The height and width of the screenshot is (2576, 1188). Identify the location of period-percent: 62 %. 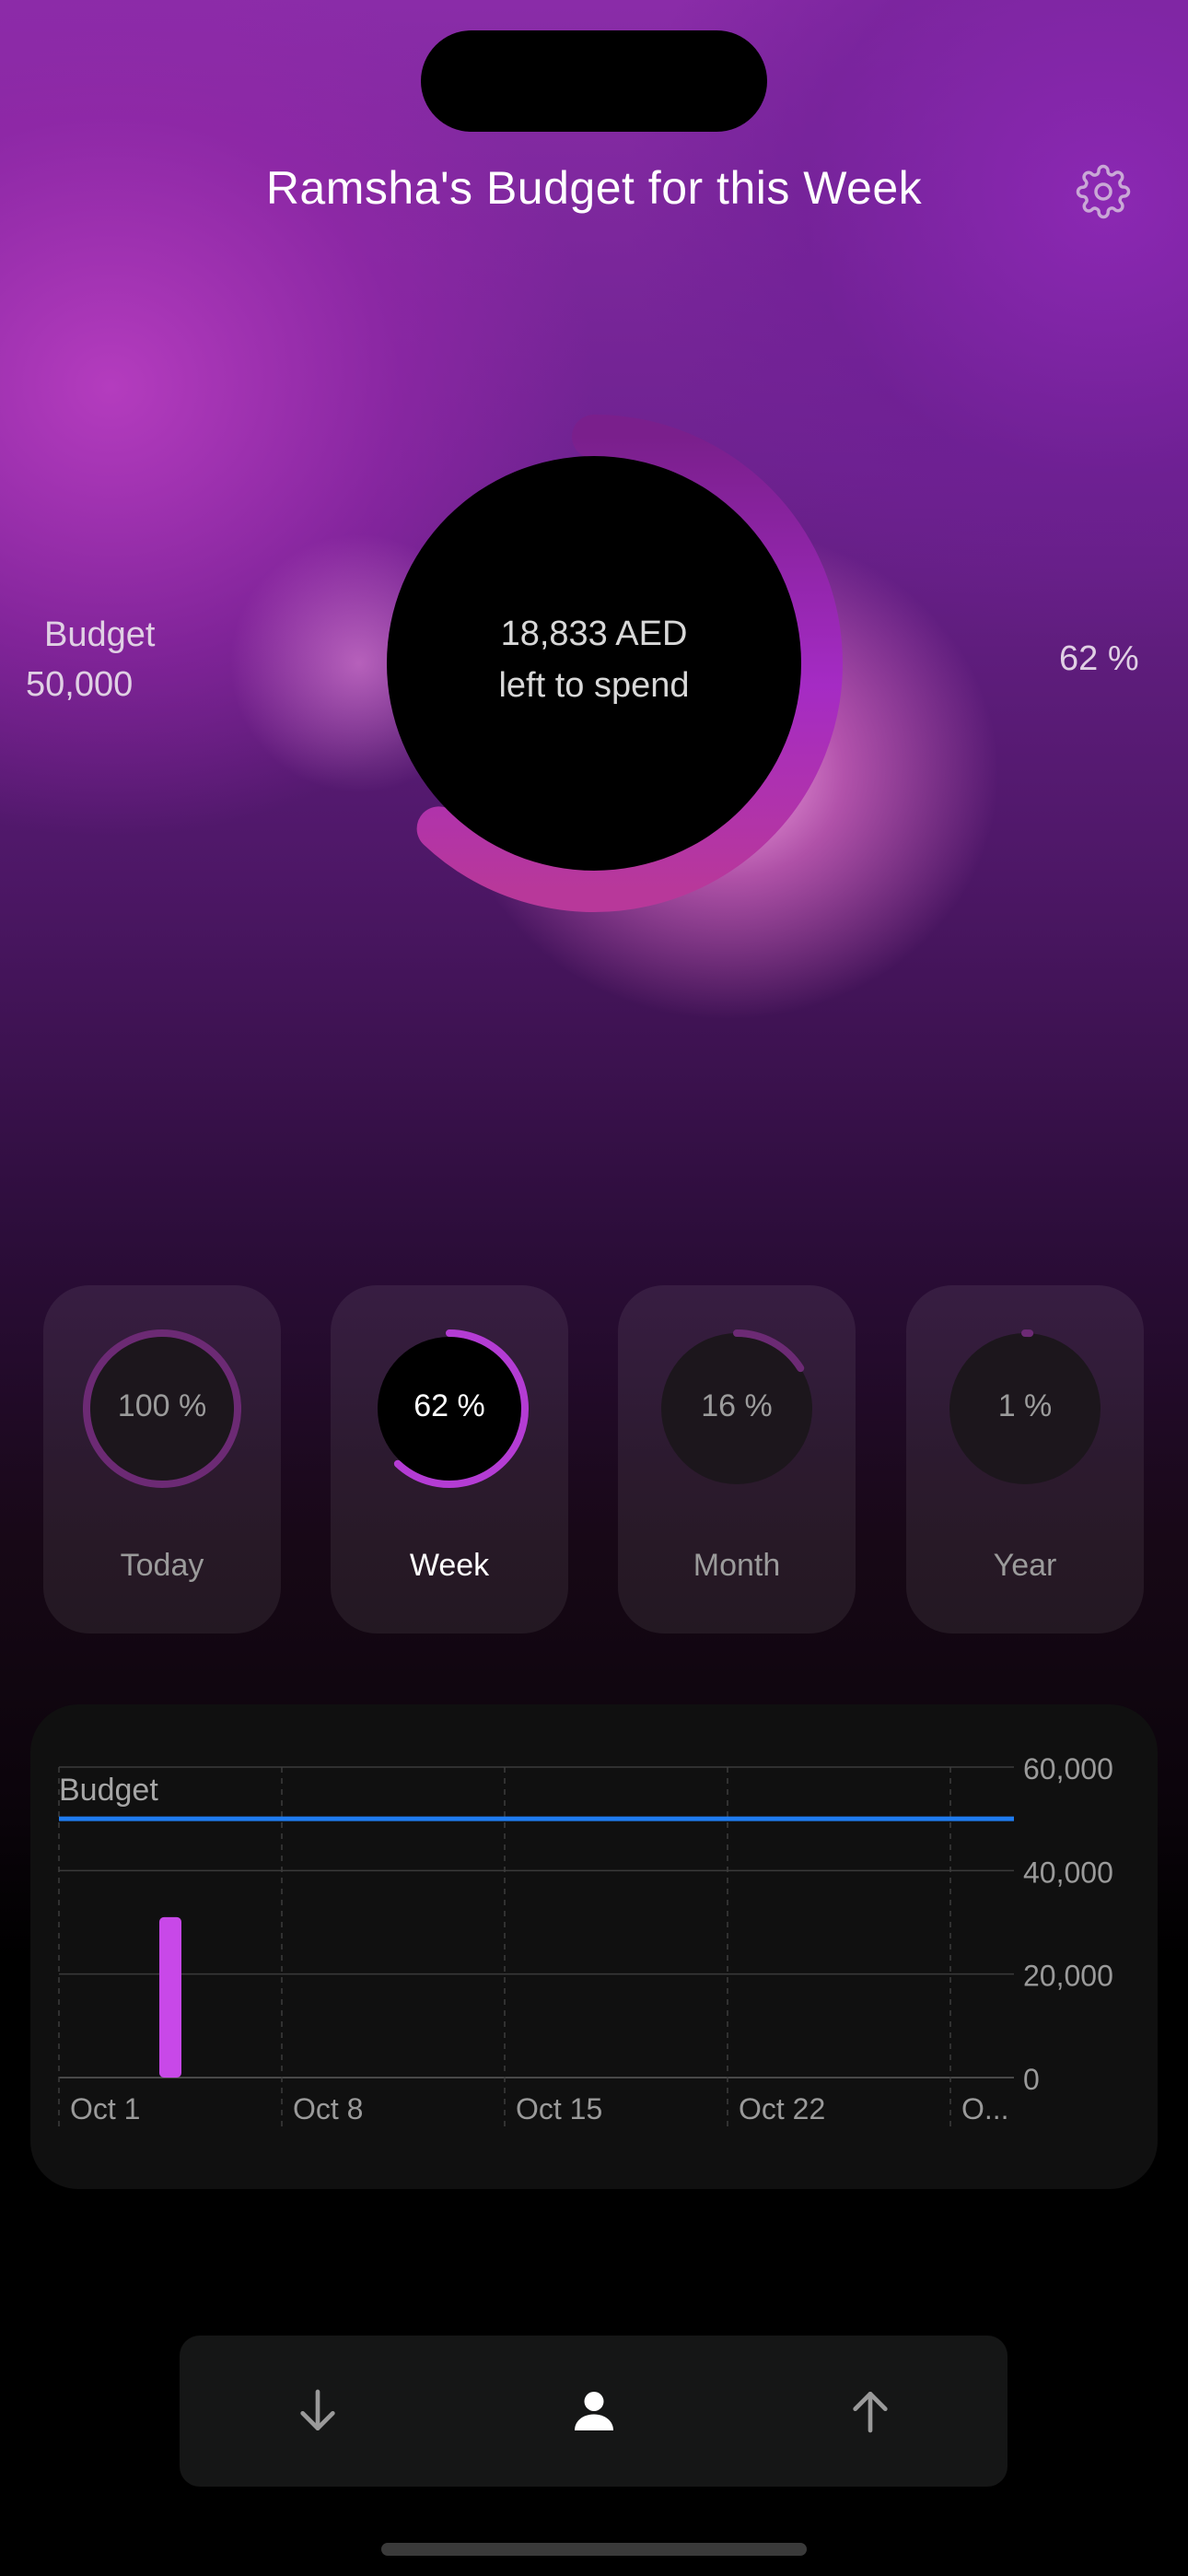
(449, 1405).